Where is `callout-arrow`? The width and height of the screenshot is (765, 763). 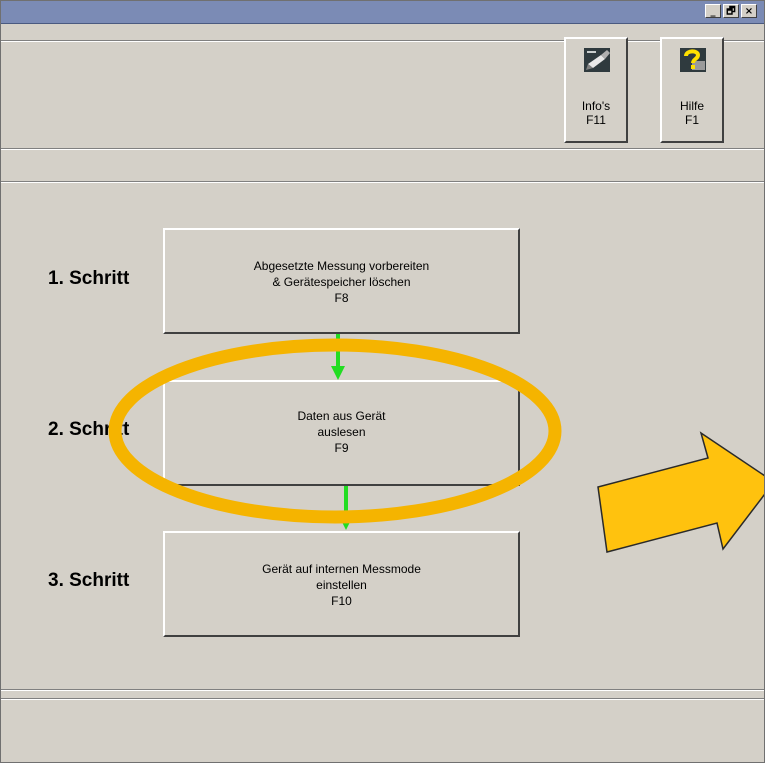 callout-arrow is located at coordinates (680, 492).